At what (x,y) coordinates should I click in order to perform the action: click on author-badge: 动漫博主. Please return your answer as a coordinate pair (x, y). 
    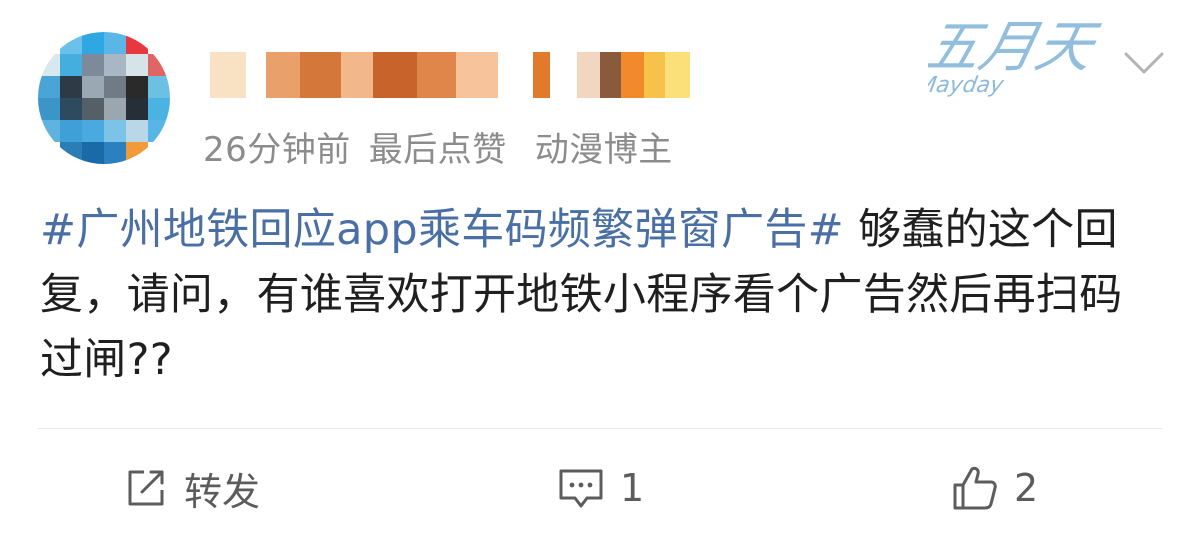
    Looking at the image, I should click on (603, 150).